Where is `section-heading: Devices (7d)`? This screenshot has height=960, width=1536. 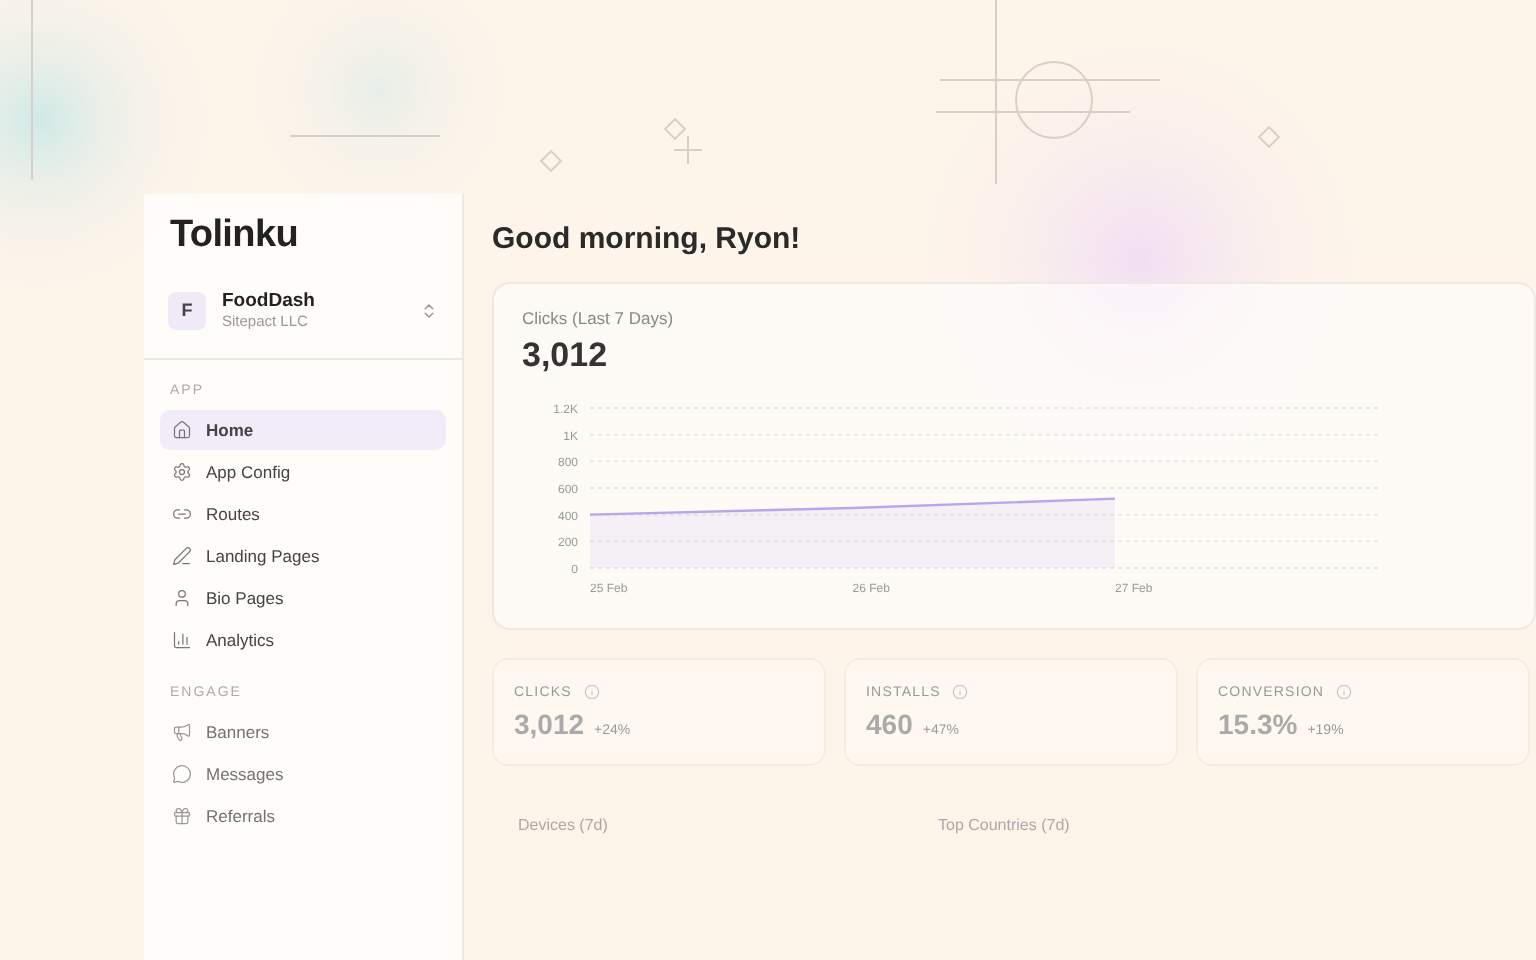
section-heading: Devices (7d) is located at coordinates (564, 825).